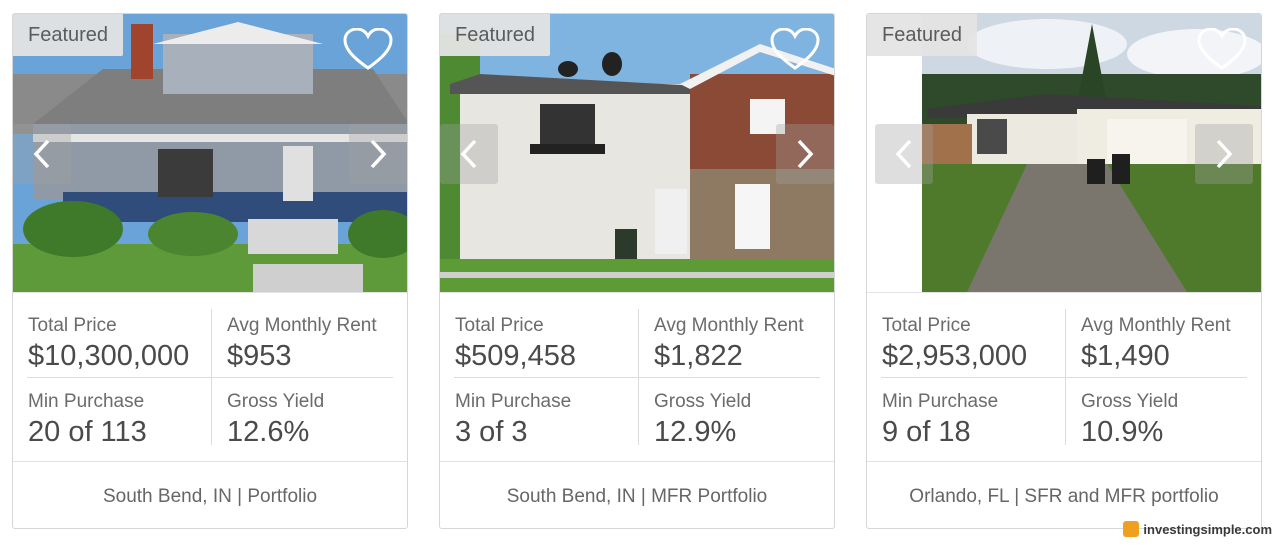 The width and height of the screenshot is (1278, 546). Describe the element at coordinates (550, 420) in the screenshot. I see `min-purchase-stat: Min Purchase 3 of 3` at that location.